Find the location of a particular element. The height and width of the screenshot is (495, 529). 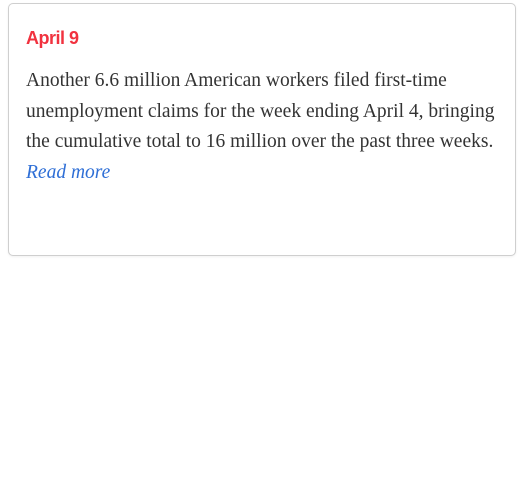

read-more-link: Read more is located at coordinates (266, 173).